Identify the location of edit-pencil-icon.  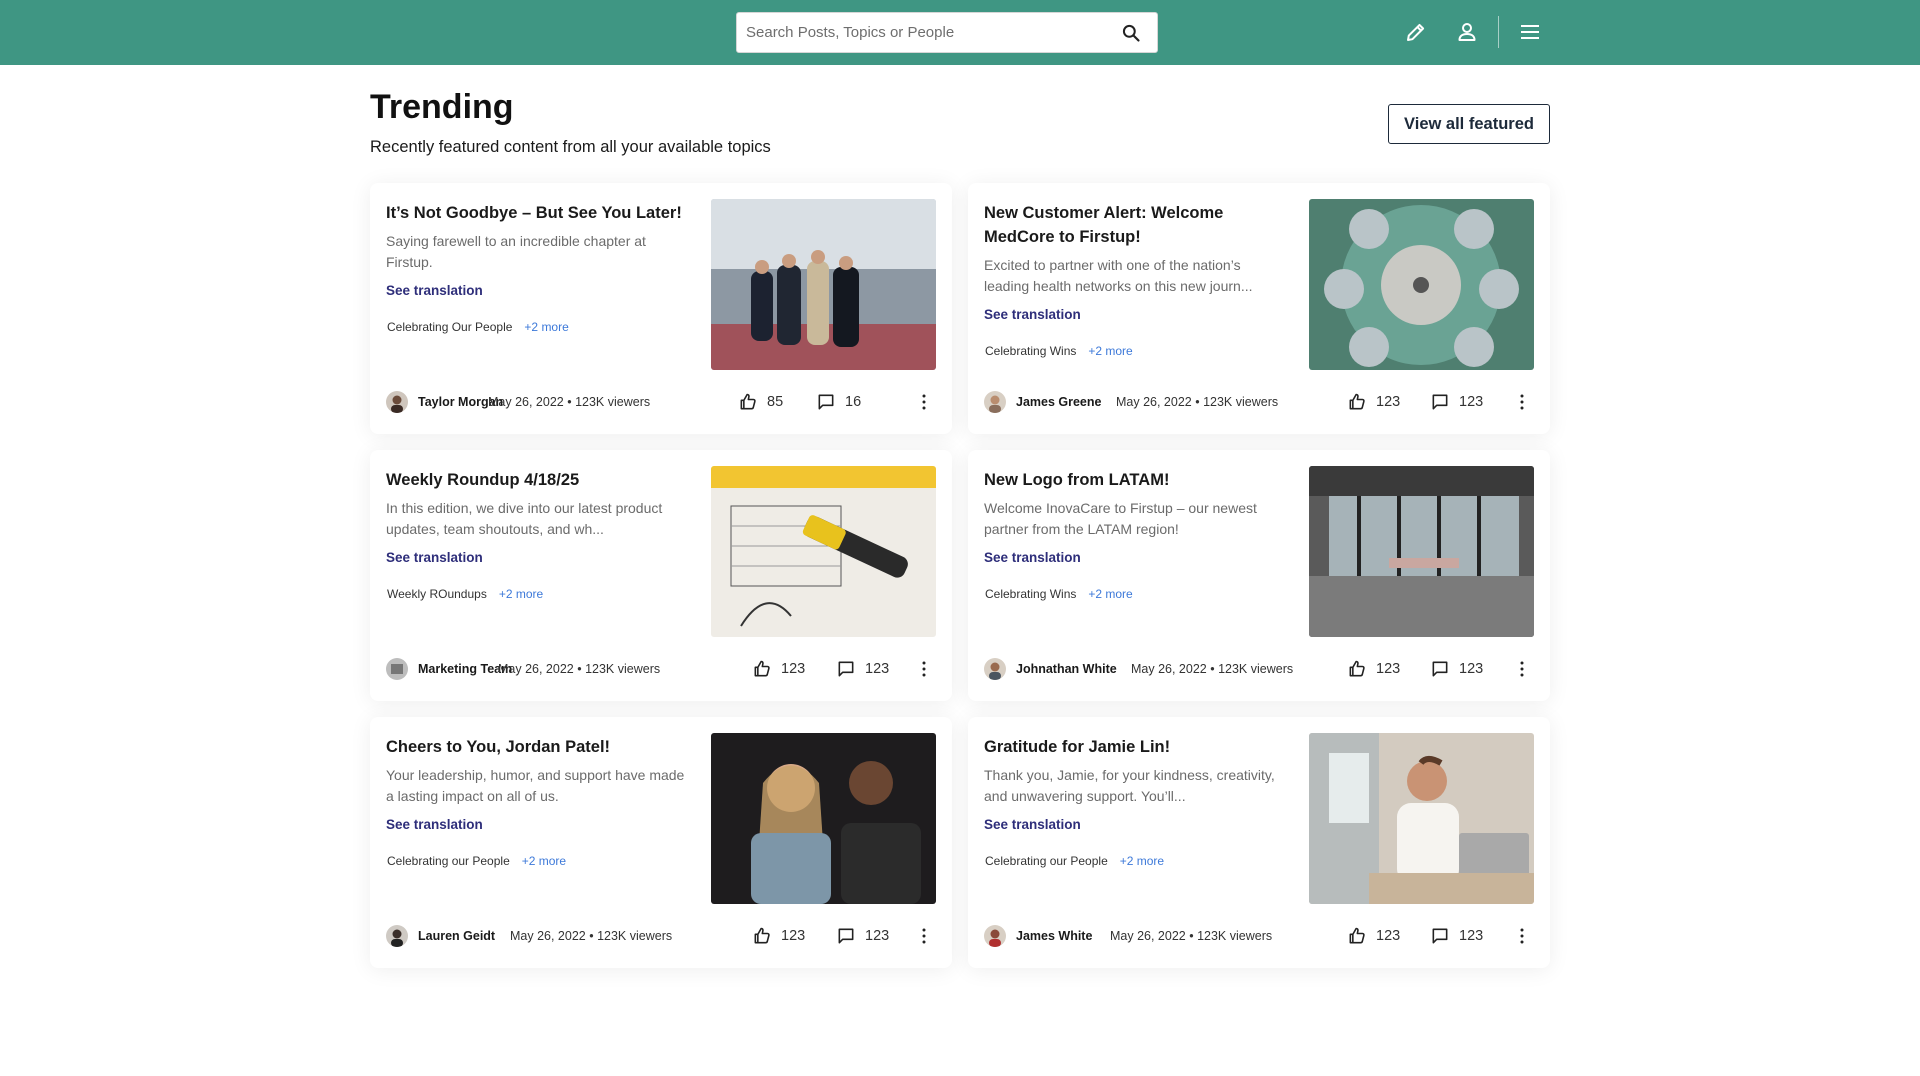
(1416, 32).